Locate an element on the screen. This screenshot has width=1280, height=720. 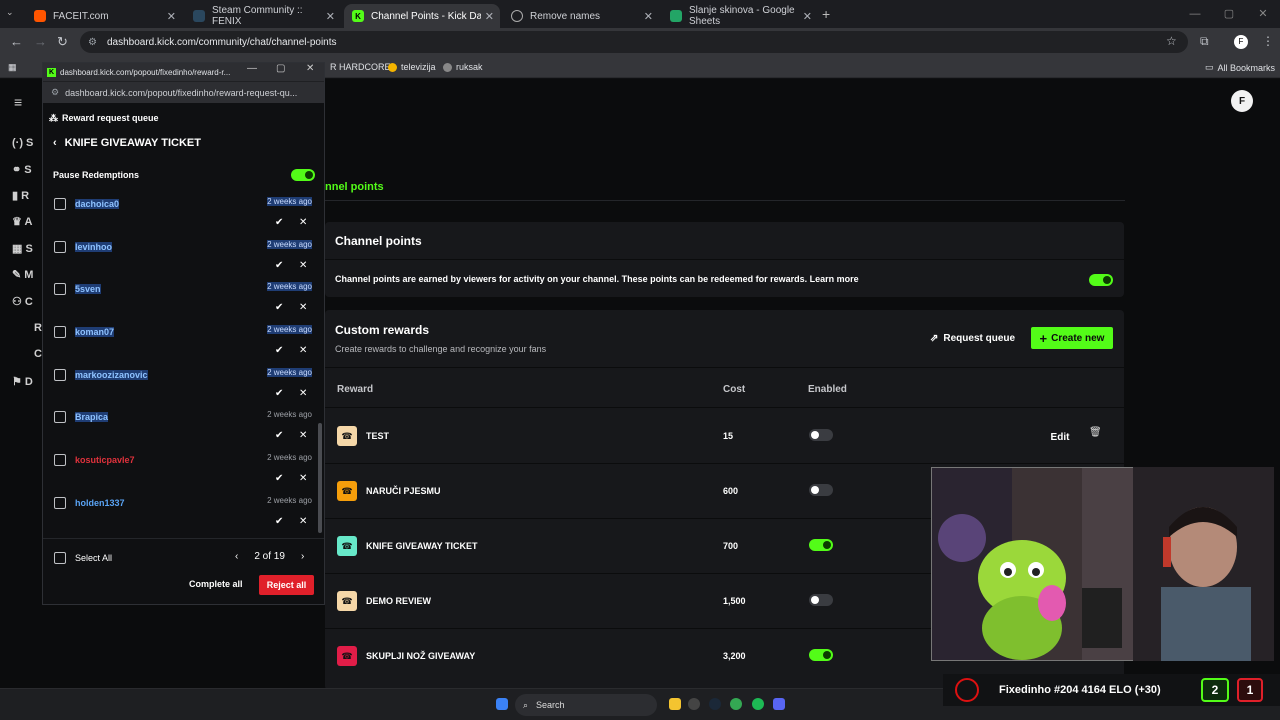
request-username: kosuticpavle7 is located at coordinates (105, 460).